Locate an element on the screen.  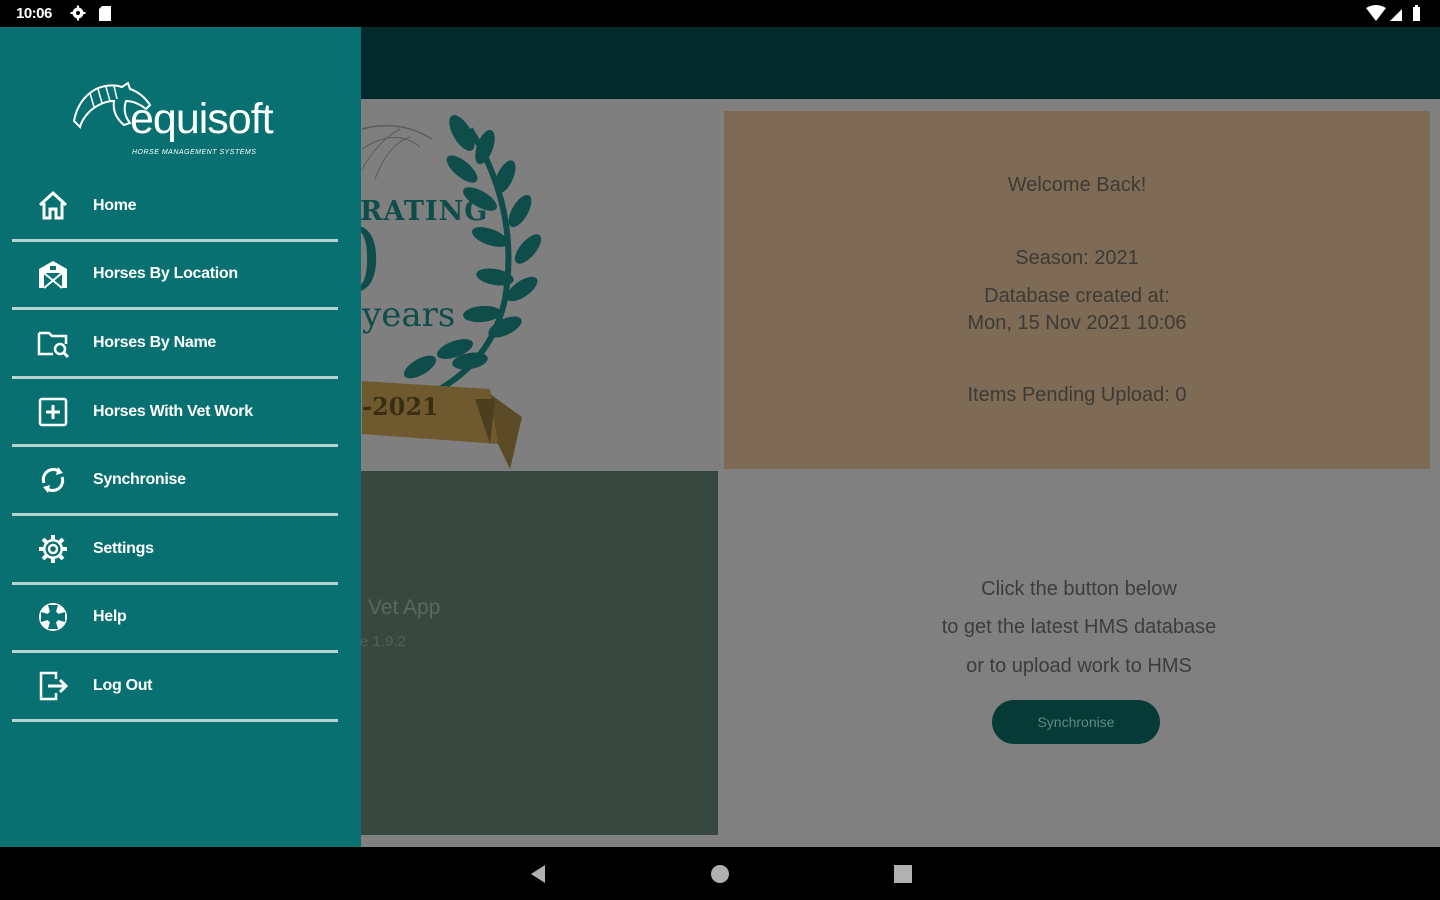
sync-instruction-line3: or to upload work to HMS is located at coordinates (1079, 666).